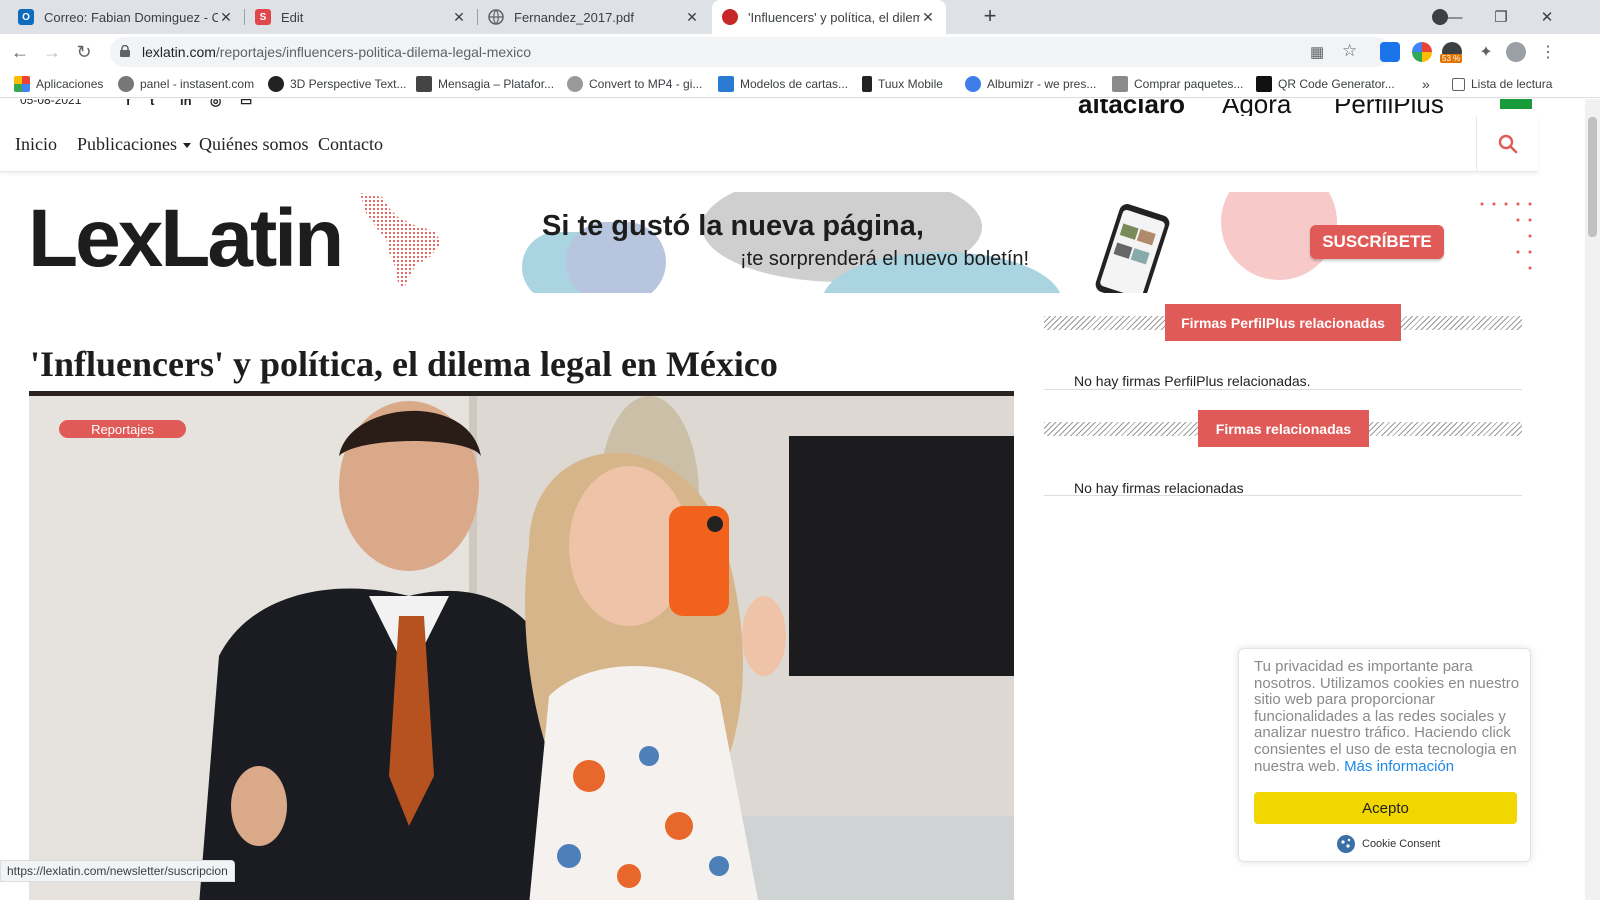  Describe the element at coordinates (1192, 381) in the screenshot. I see `empty-message: No hay firmas PerfilPlus relacionadas.` at that location.